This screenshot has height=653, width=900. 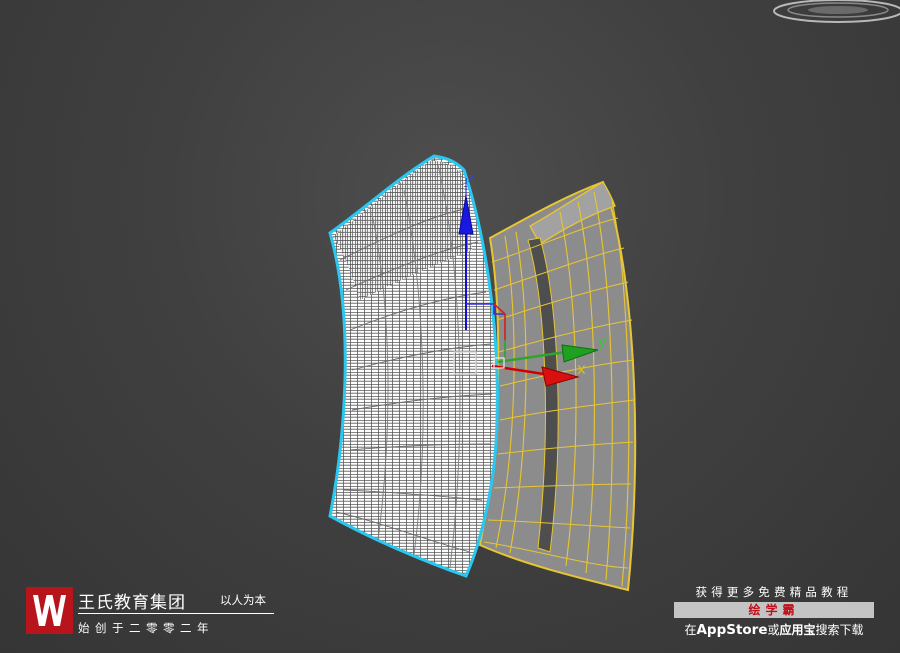 What do you see at coordinates (243, 600) in the screenshot?
I see `company-motto: 以人为本` at bounding box center [243, 600].